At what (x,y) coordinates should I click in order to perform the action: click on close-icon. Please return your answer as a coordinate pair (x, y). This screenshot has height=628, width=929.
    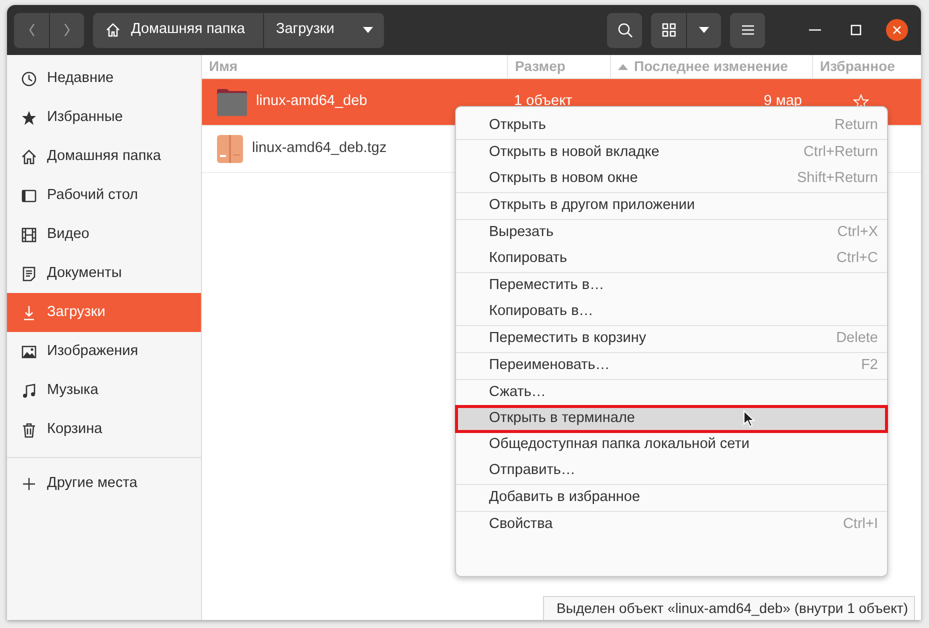
    Looking at the image, I should click on (897, 30).